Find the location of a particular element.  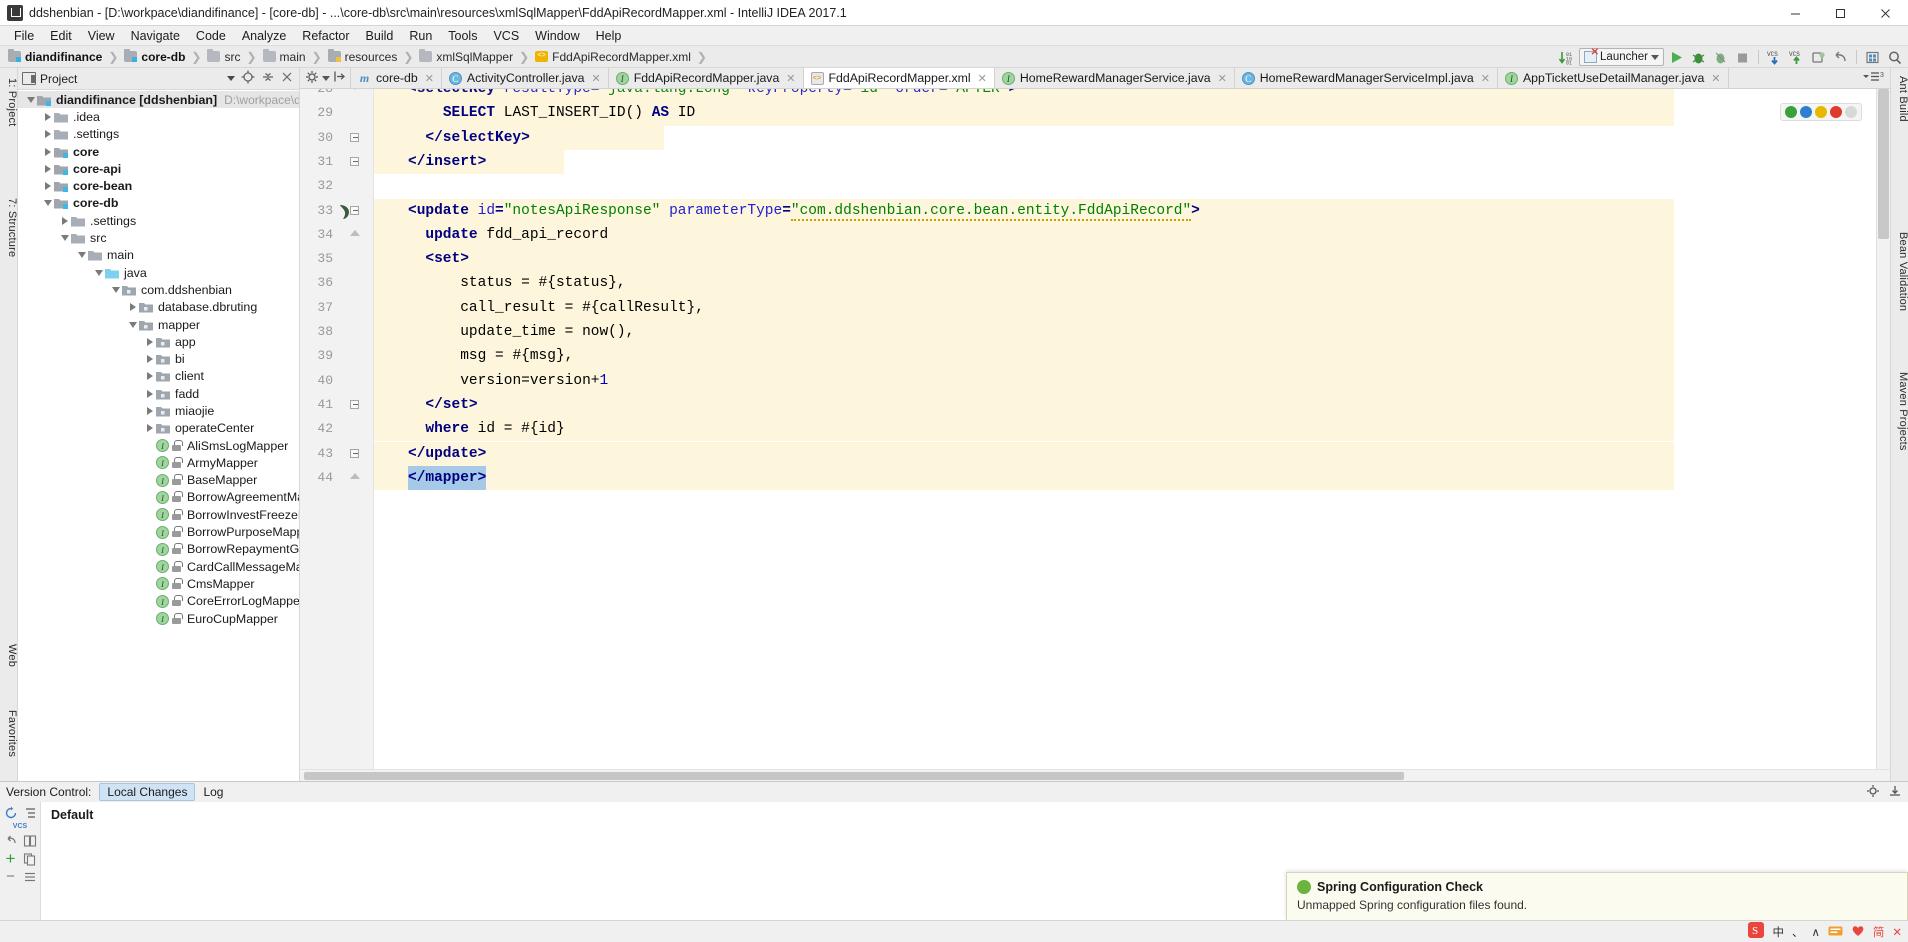

heart-icon is located at coordinates (1858, 932).